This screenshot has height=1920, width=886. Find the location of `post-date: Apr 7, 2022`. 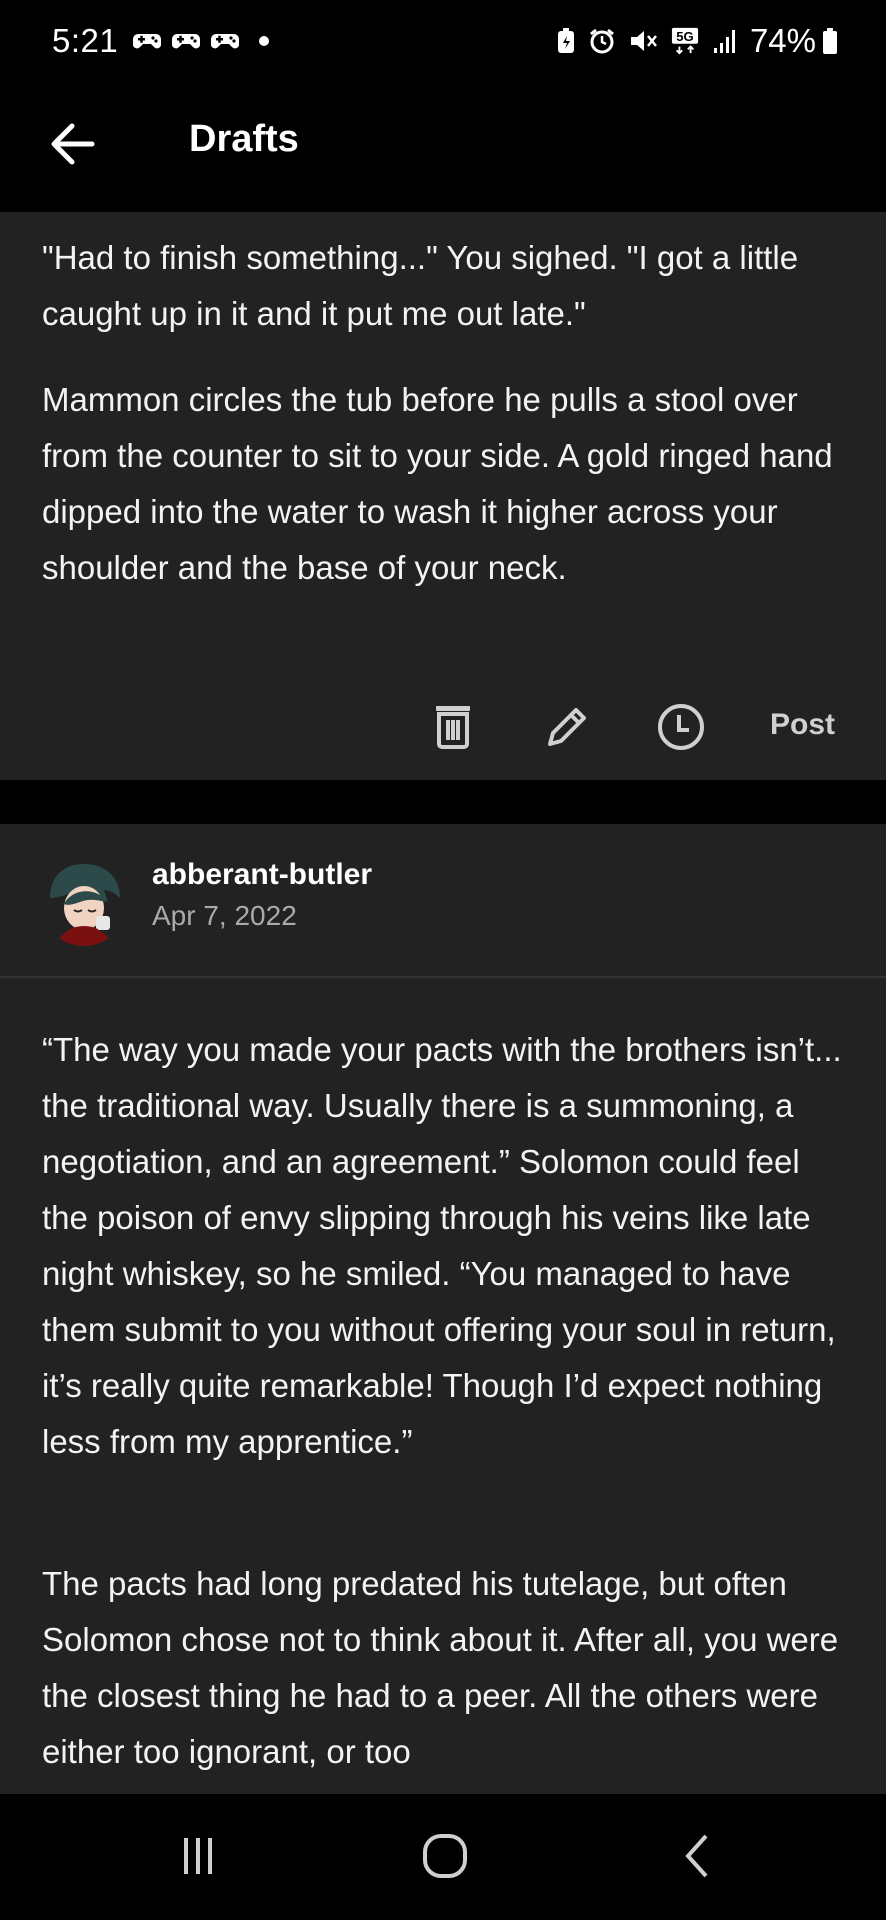

post-date: Apr 7, 2022 is located at coordinates (224, 915).